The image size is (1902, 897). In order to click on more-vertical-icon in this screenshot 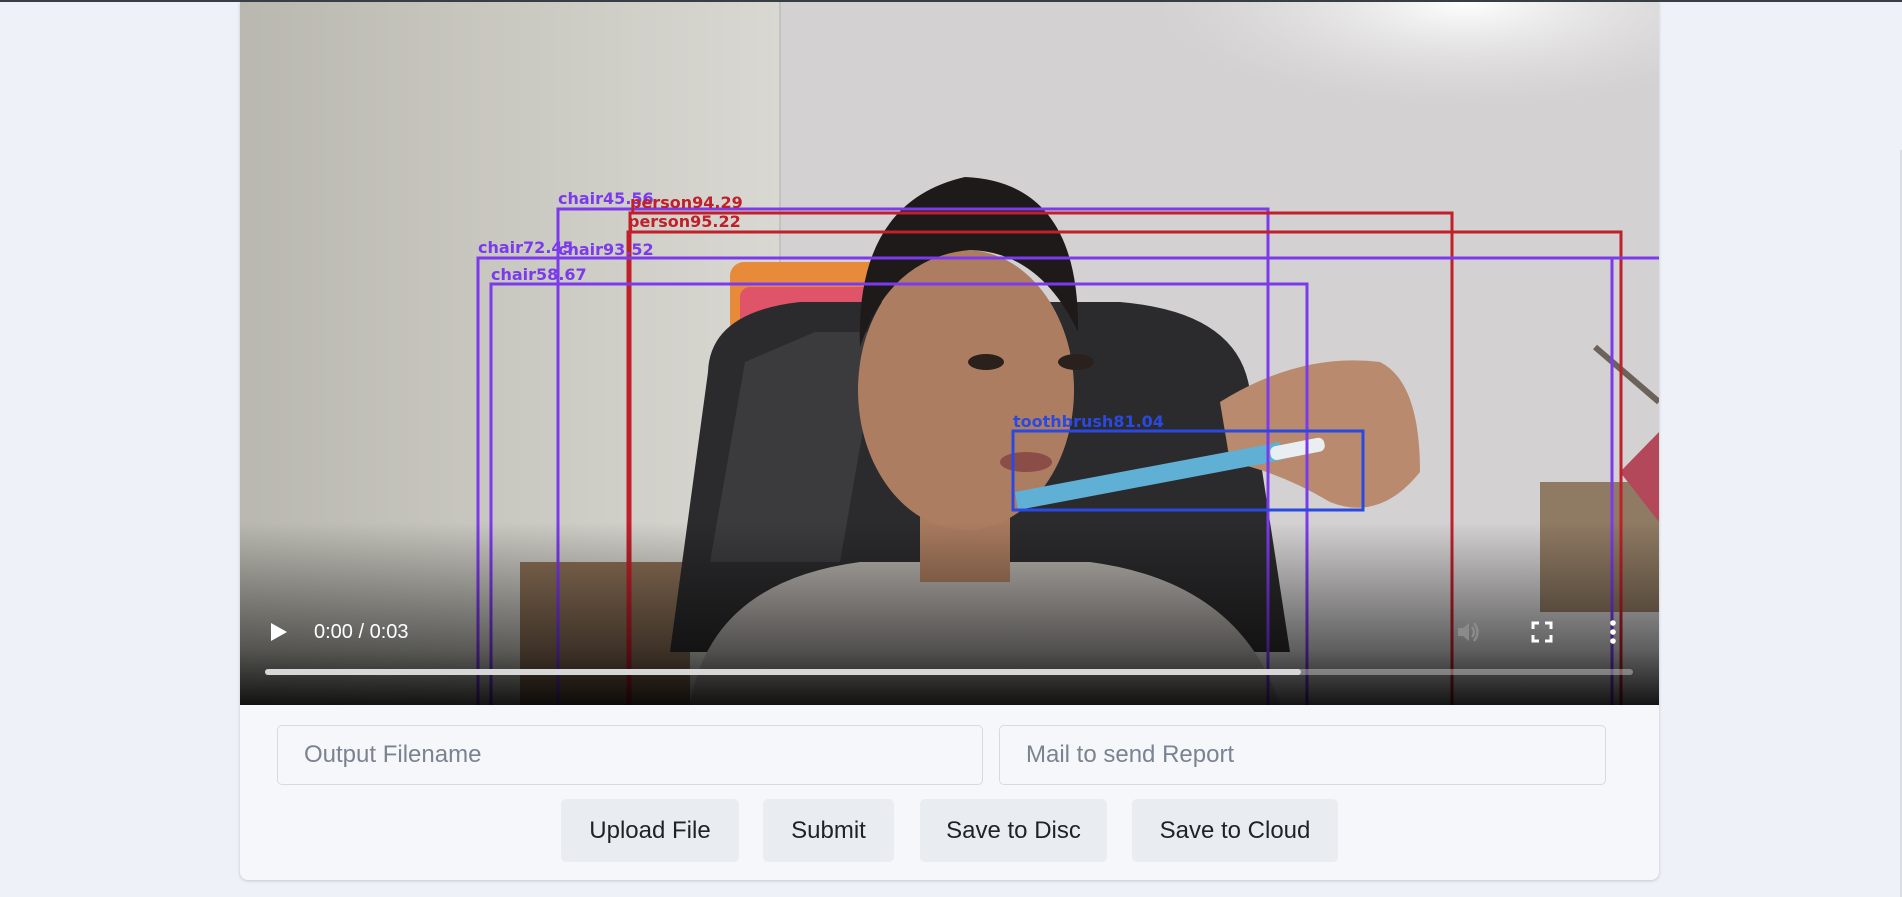, I will do `click(1613, 632)`.